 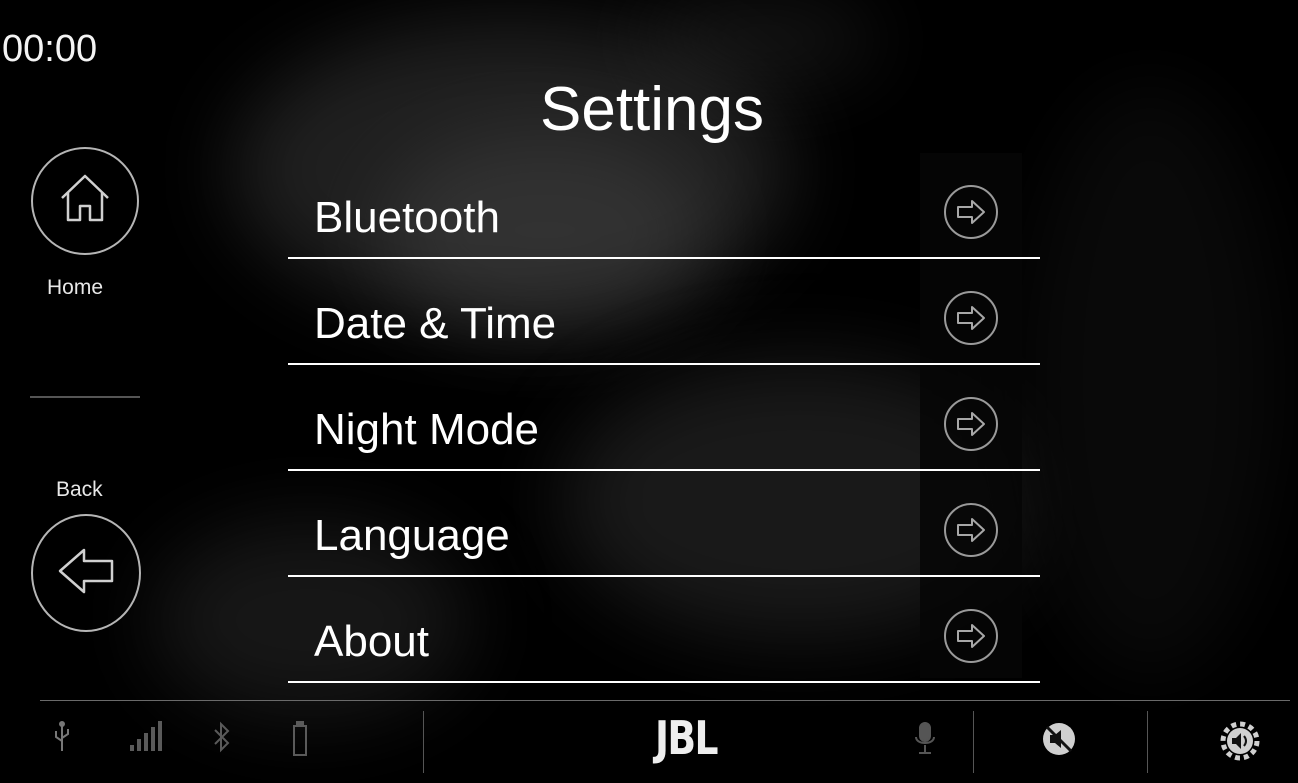 I want to click on usb-icon, so click(x=62, y=737).